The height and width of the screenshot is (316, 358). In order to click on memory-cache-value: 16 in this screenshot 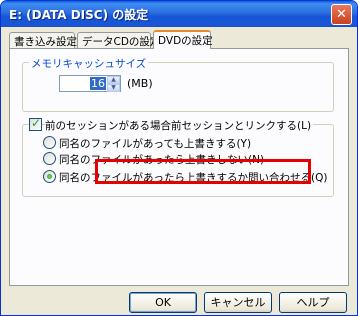, I will do `click(98, 83)`.